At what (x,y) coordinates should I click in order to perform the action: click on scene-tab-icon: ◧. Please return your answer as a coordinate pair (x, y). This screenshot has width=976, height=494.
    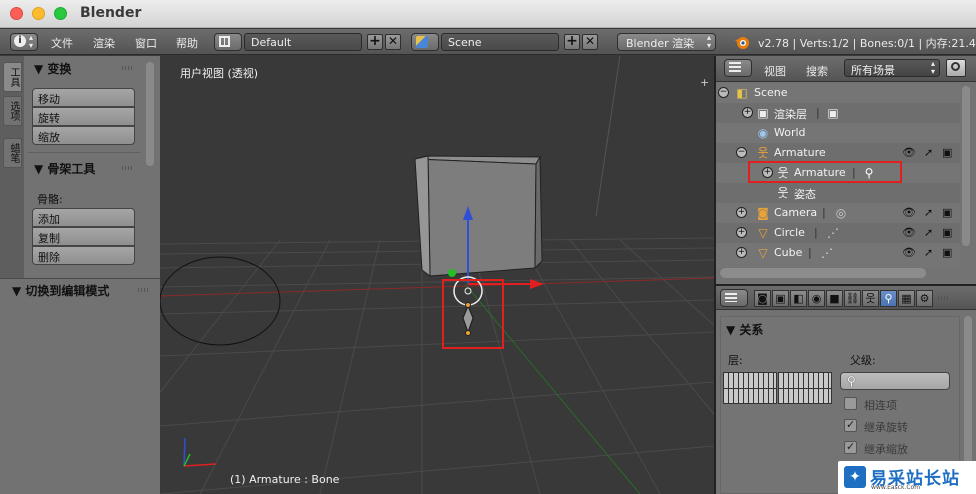
    Looking at the image, I should click on (798, 298).